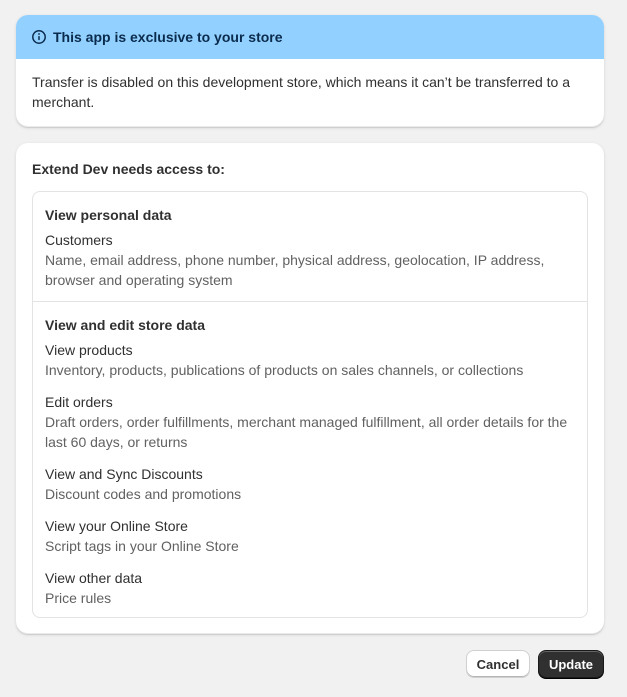 This screenshot has height=697, width=627. I want to click on banner-header: This app is exclusive to your store, so click(310, 37).